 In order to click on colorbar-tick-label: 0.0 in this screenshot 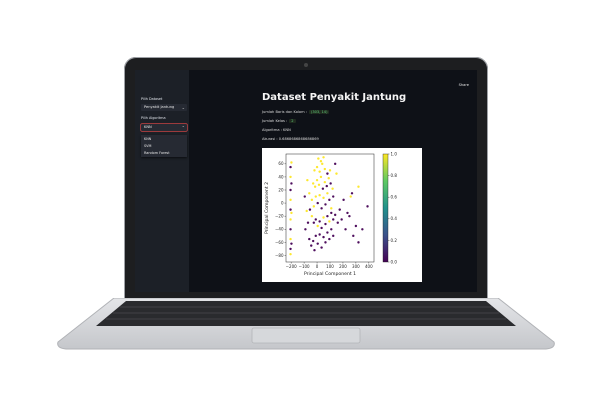, I will do `click(394, 261)`.